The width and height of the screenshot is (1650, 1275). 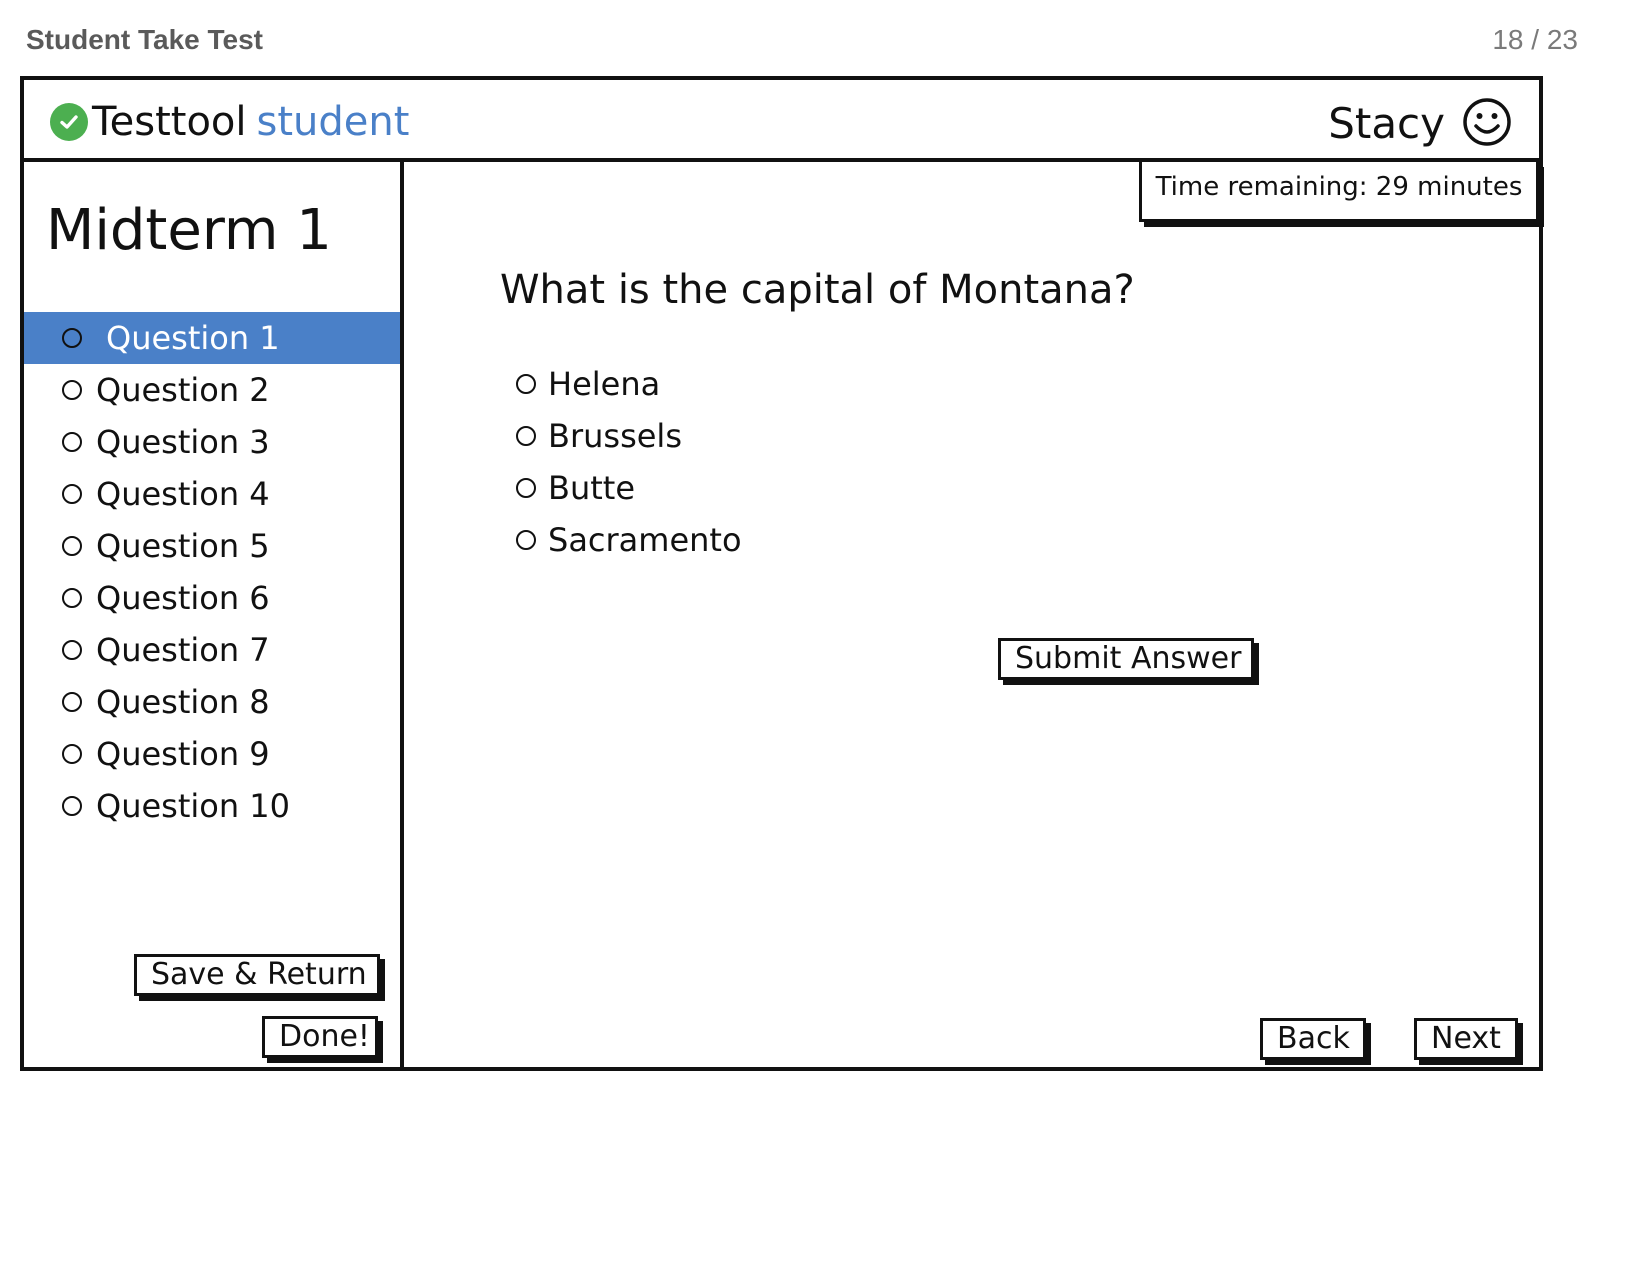 I want to click on question-nav-label: Question 5, so click(x=183, y=546).